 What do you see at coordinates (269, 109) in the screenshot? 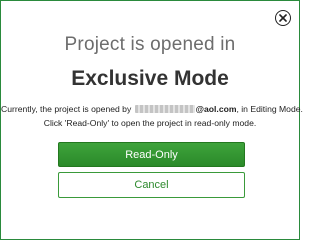
I see `message-suffix: , in Editing Mode.` at bounding box center [269, 109].